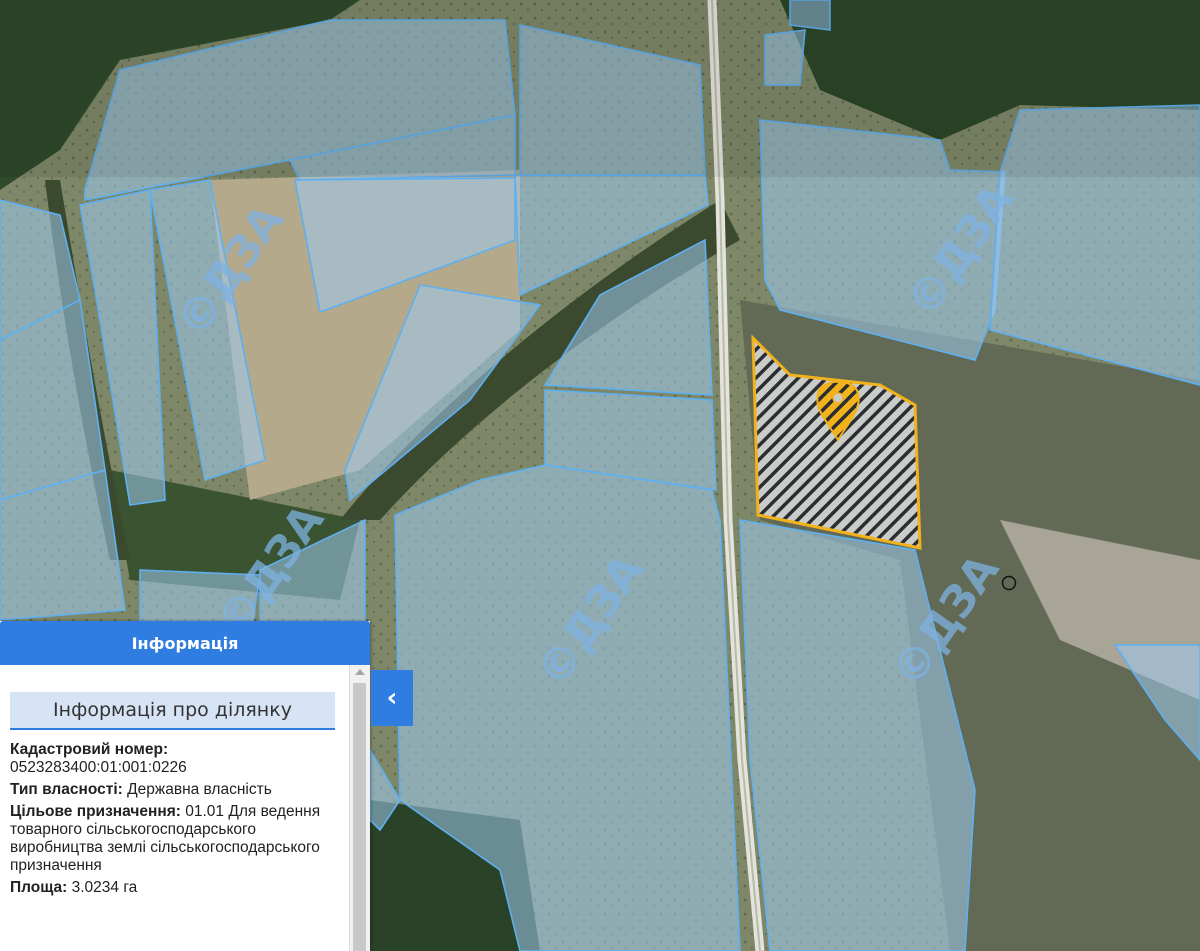 This screenshot has width=1200, height=951. Describe the element at coordinates (89, 749) in the screenshot. I see `cadastral-number-label: Кадастровий номер:` at that location.